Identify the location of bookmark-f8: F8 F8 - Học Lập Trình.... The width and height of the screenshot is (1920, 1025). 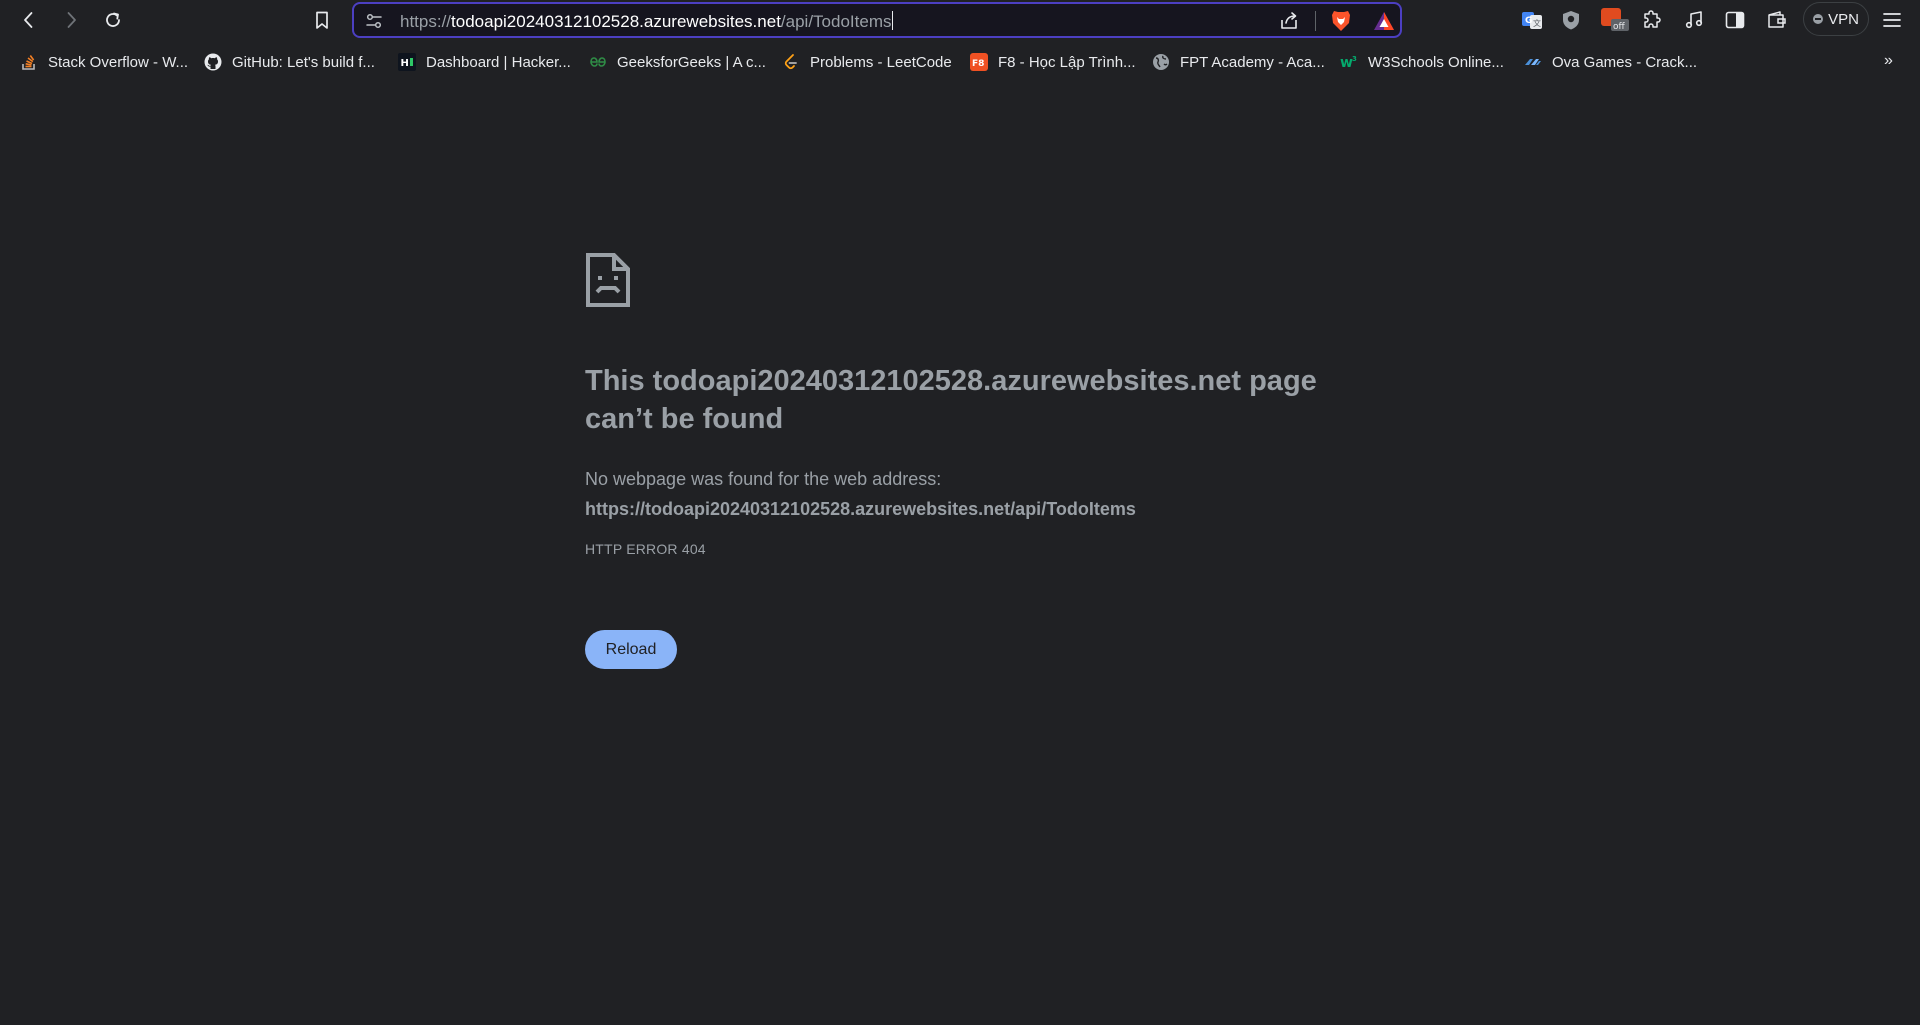
(1053, 62).